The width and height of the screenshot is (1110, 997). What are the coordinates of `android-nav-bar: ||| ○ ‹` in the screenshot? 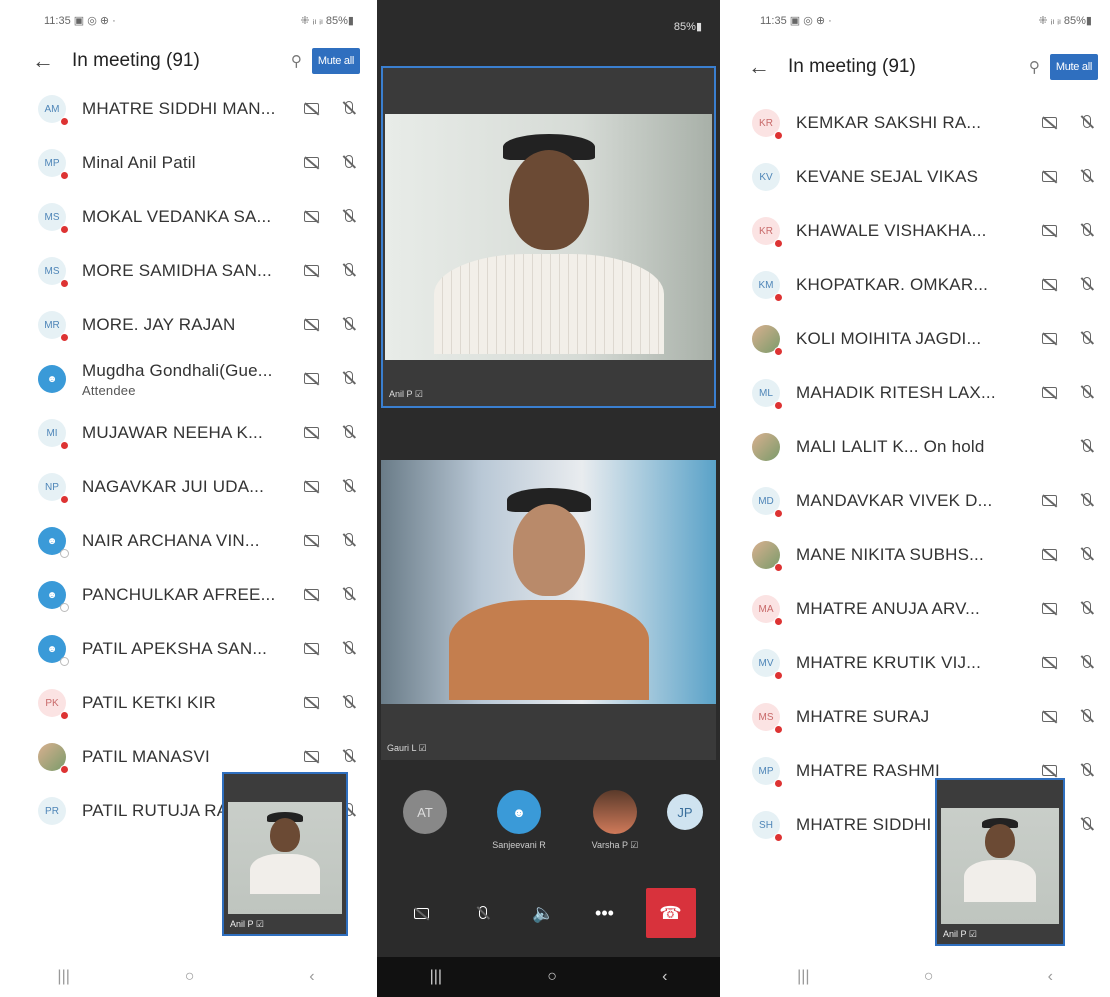 It's located at (548, 977).